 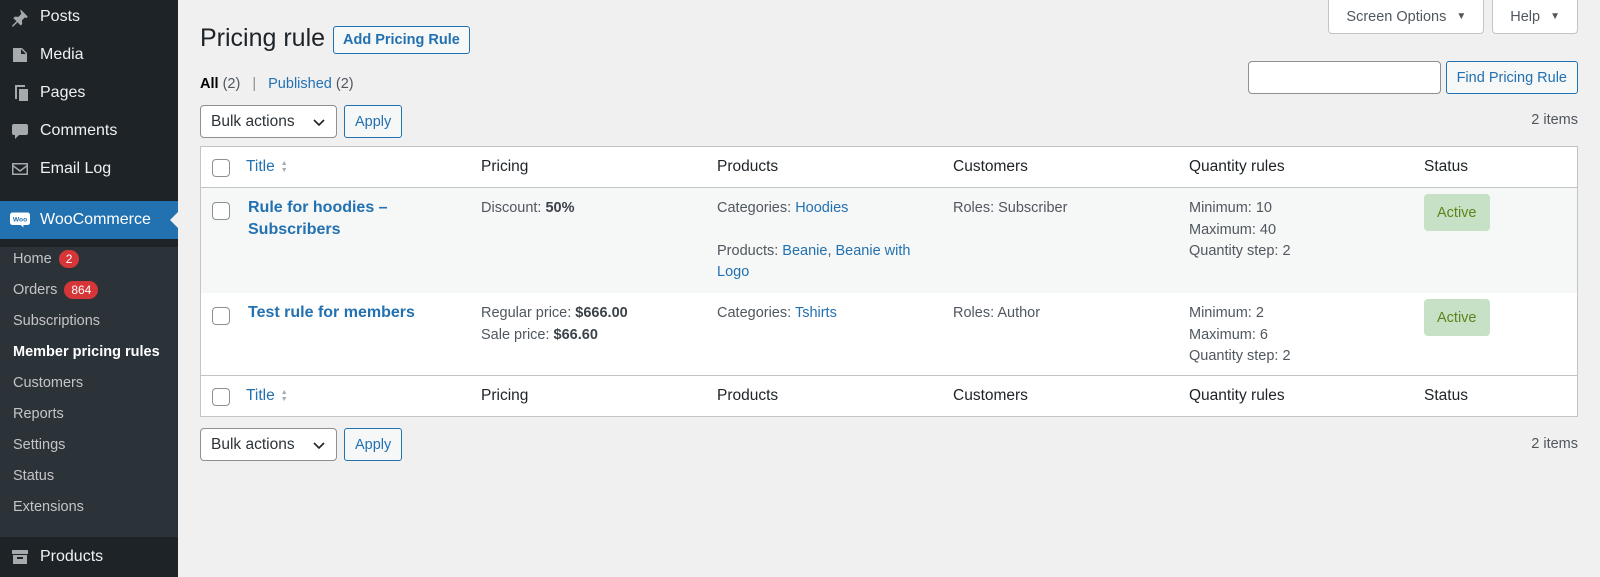 I want to click on row-title-link: Rule for hoodies – Subscribers, so click(x=318, y=219).